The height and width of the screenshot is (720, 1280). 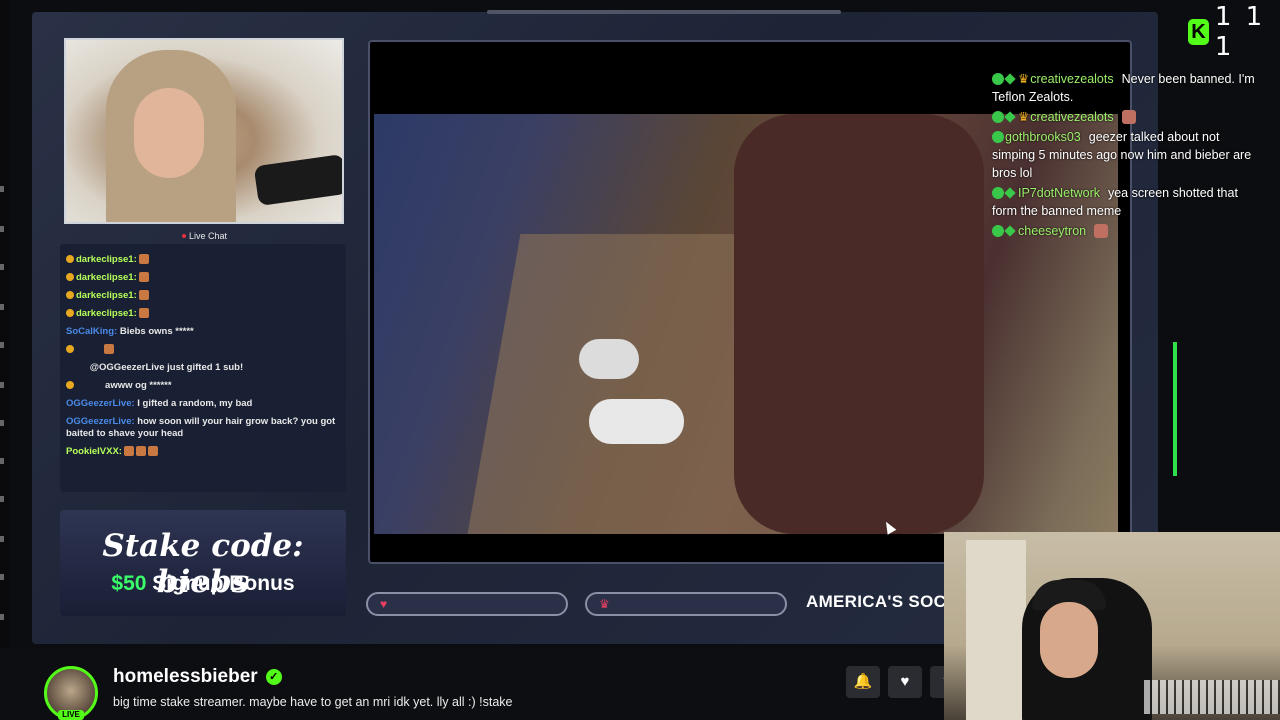 I want to click on overlay-top-bar, so click(x=664, y=12).